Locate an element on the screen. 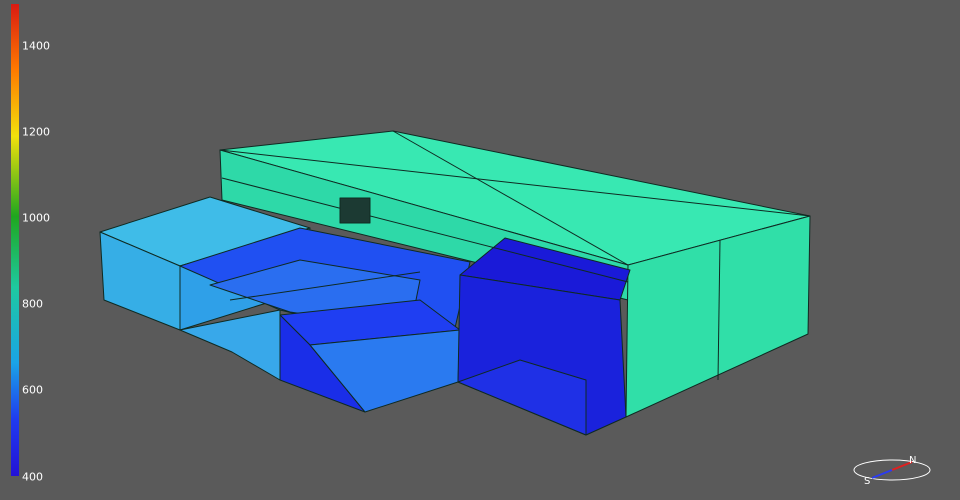 Image resolution: width=960 pixels, height=500 pixels. scale-tick-label: 1000 is located at coordinates (36, 218).